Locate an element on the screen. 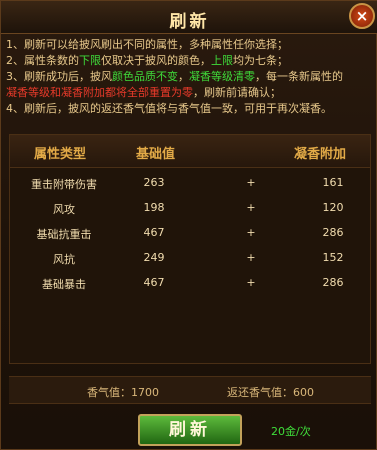 The height and width of the screenshot is (450, 377). bonus-value: 152 is located at coordinates (333, 257).